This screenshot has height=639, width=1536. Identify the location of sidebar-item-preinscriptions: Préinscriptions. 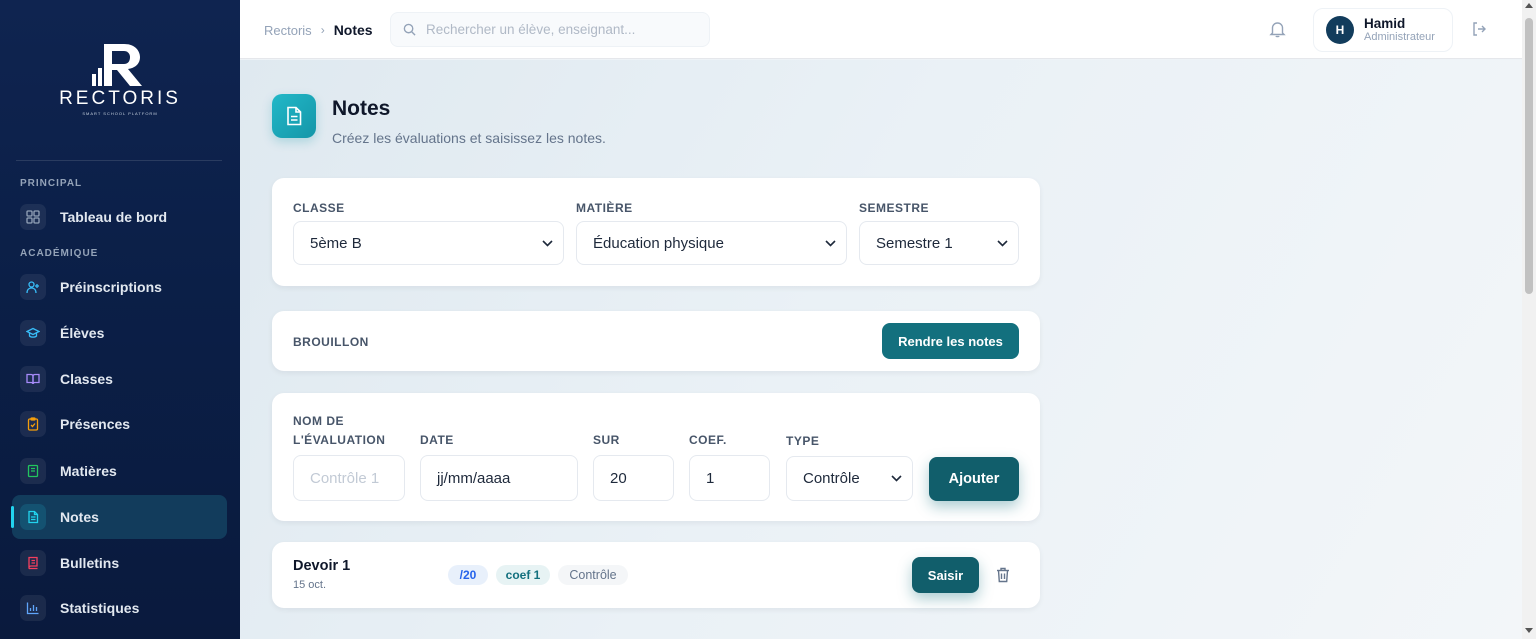
(119, 287).